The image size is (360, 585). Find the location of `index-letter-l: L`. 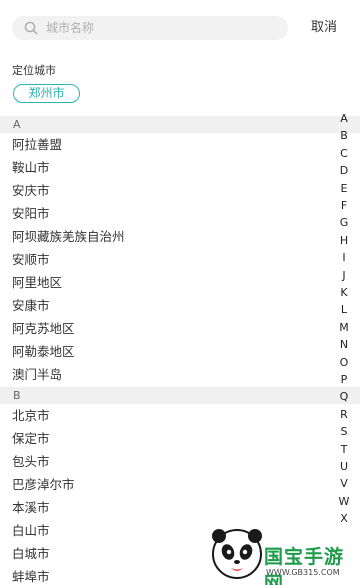

index-letter-l: L is located at coordinates (344, 311).